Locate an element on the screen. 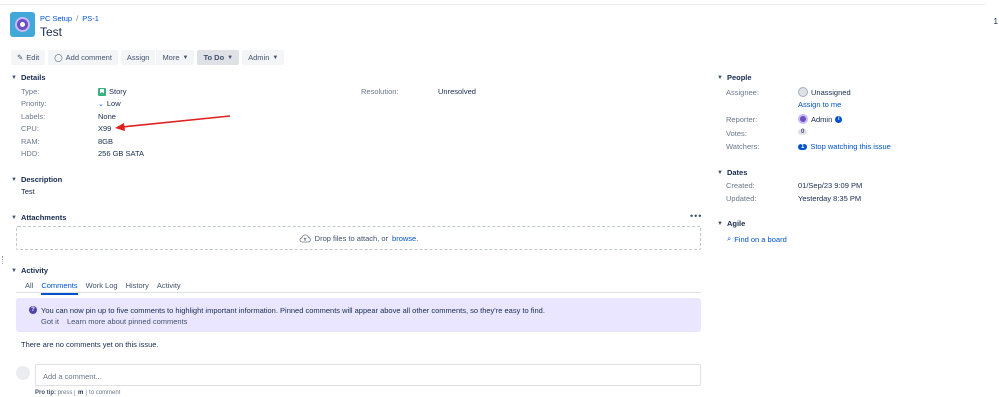 The image size is (999, 397). assign-button: Assign is located at coordinates (138, 57).